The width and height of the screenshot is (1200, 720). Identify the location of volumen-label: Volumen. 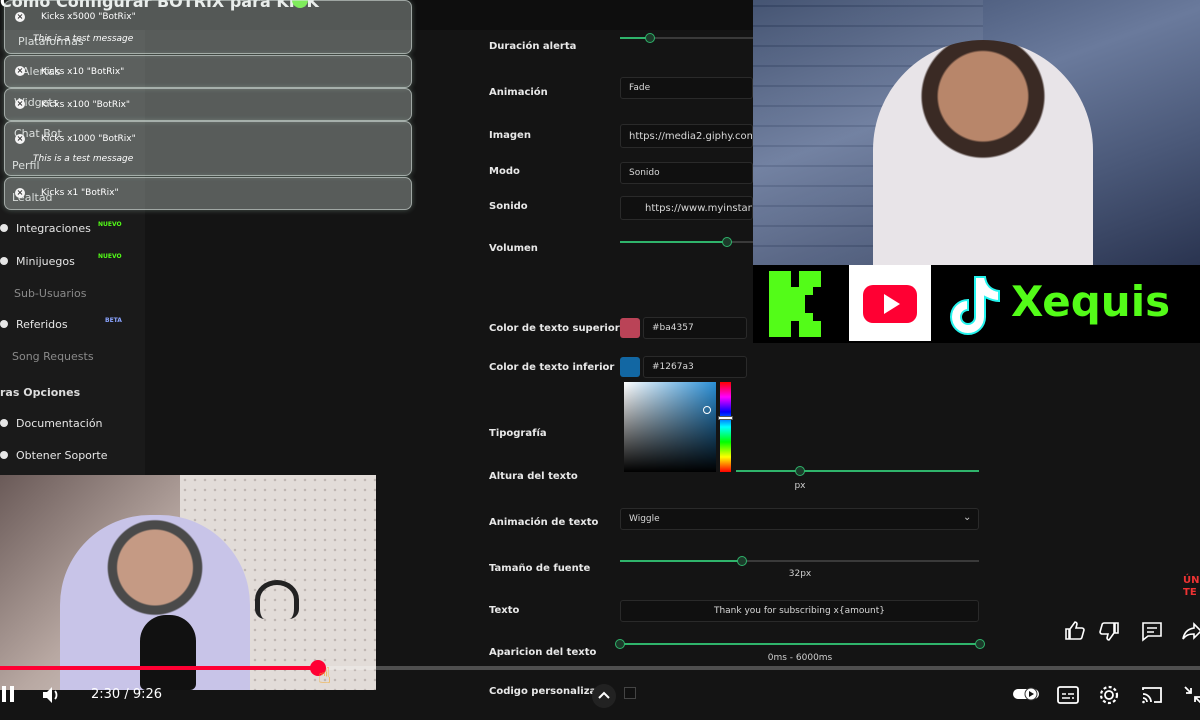
(513, 248).